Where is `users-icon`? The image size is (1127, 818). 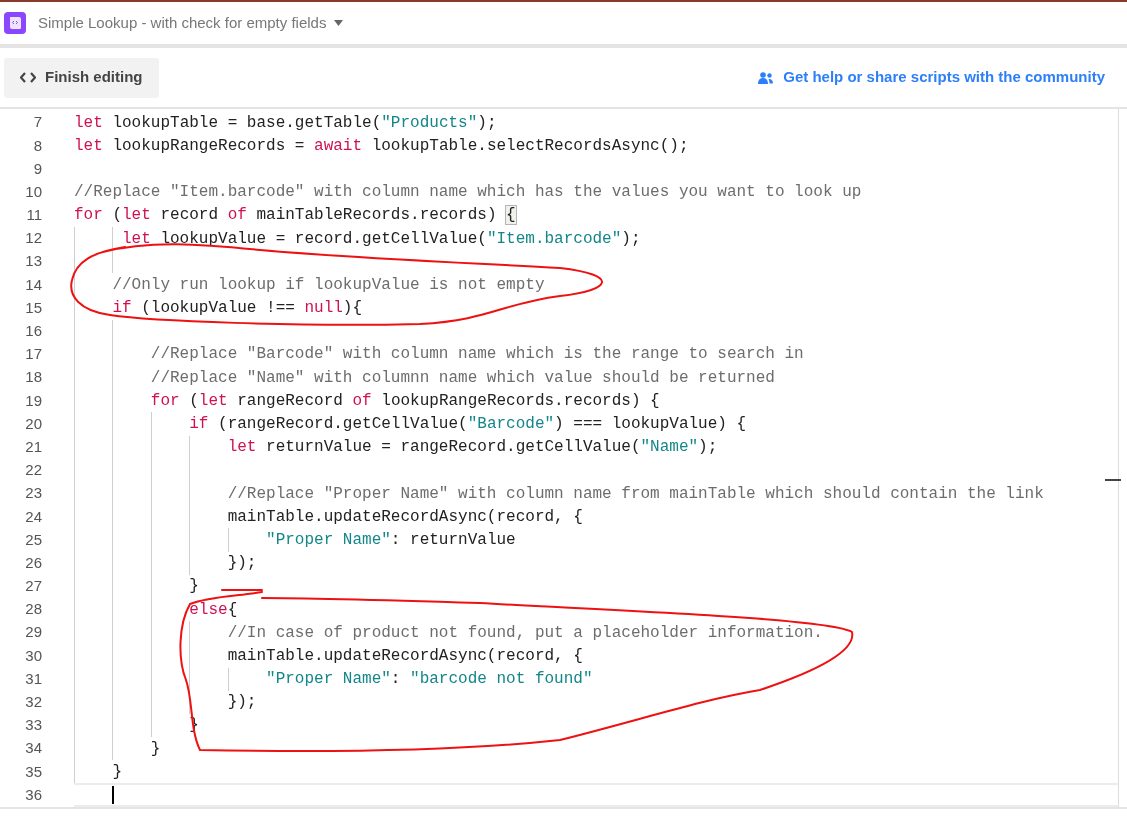
users-icon is located at coordinates (766, 77).